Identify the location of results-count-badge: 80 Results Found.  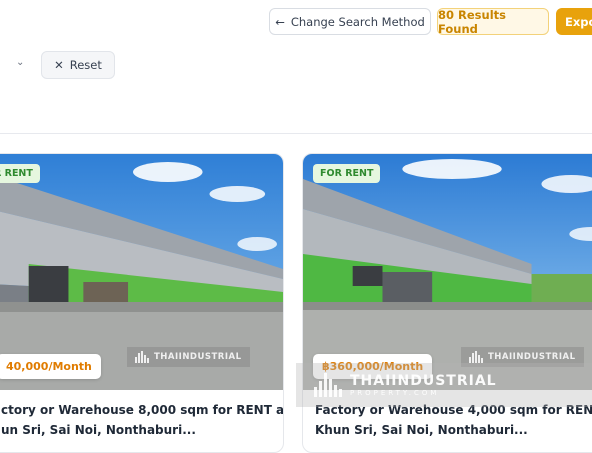
(493, 22).